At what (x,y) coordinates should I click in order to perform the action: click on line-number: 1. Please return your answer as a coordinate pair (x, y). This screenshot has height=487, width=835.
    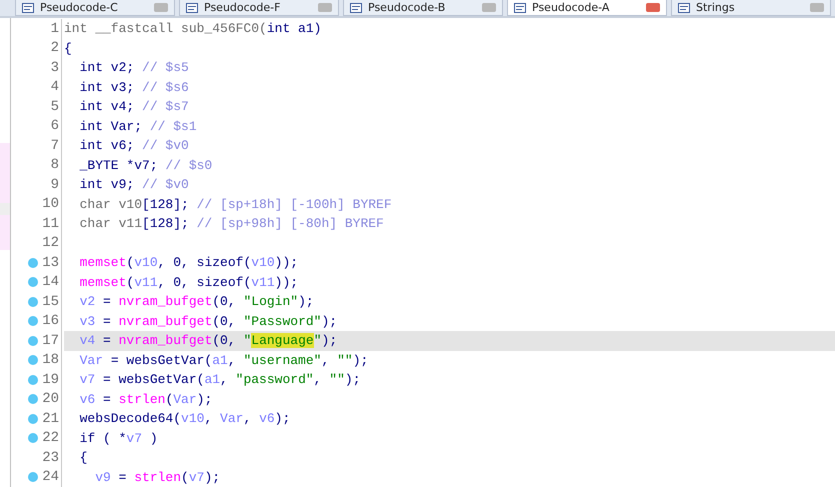
    Looking at the image, I should click on (54, 28).